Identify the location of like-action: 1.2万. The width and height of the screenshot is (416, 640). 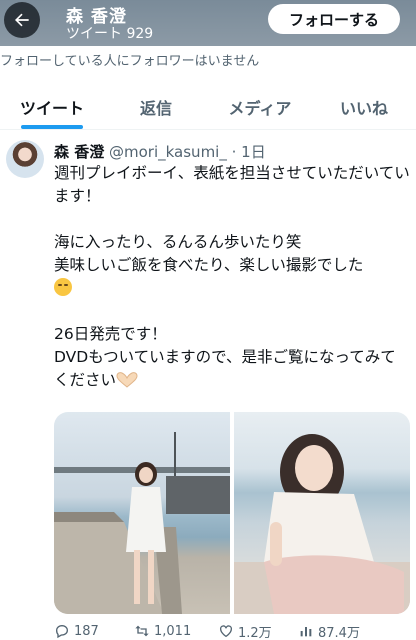
(258, 631).